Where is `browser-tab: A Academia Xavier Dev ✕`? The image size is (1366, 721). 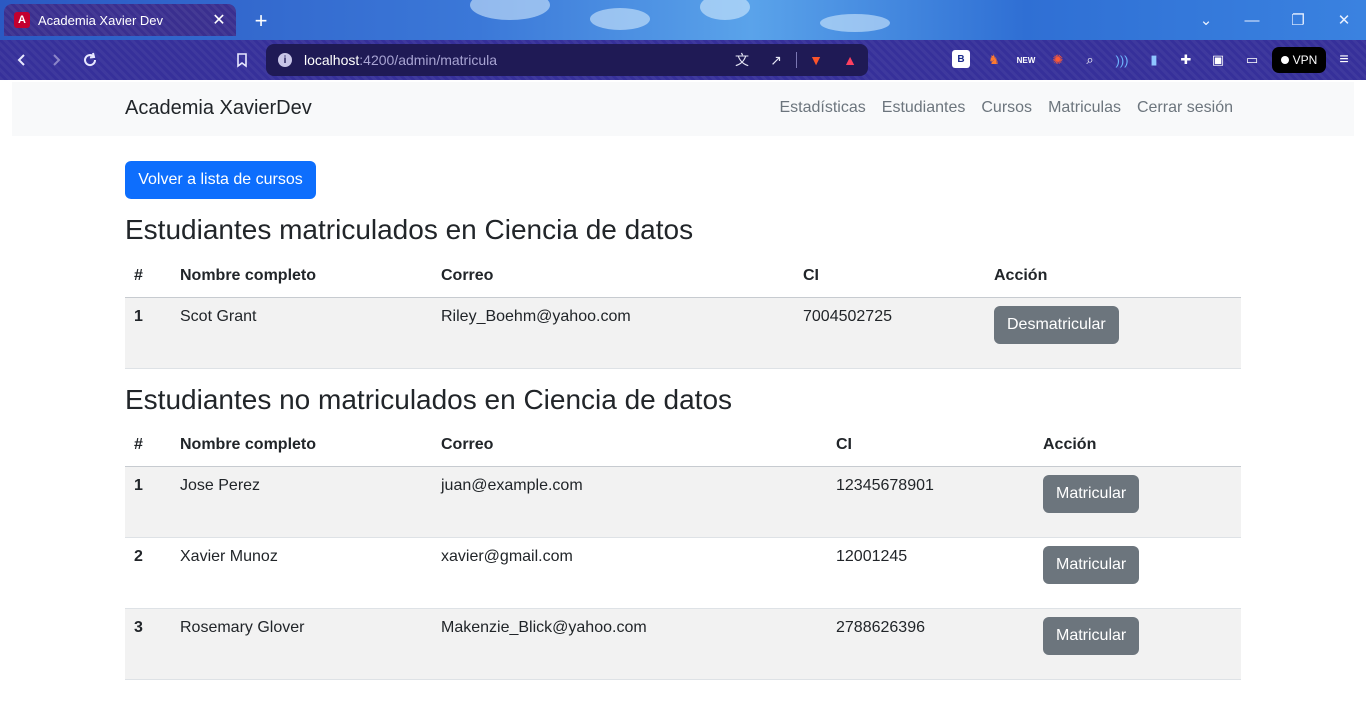 browser-tab: A Academia Xavier Dev ✕ is located at coordinates (120, 20).